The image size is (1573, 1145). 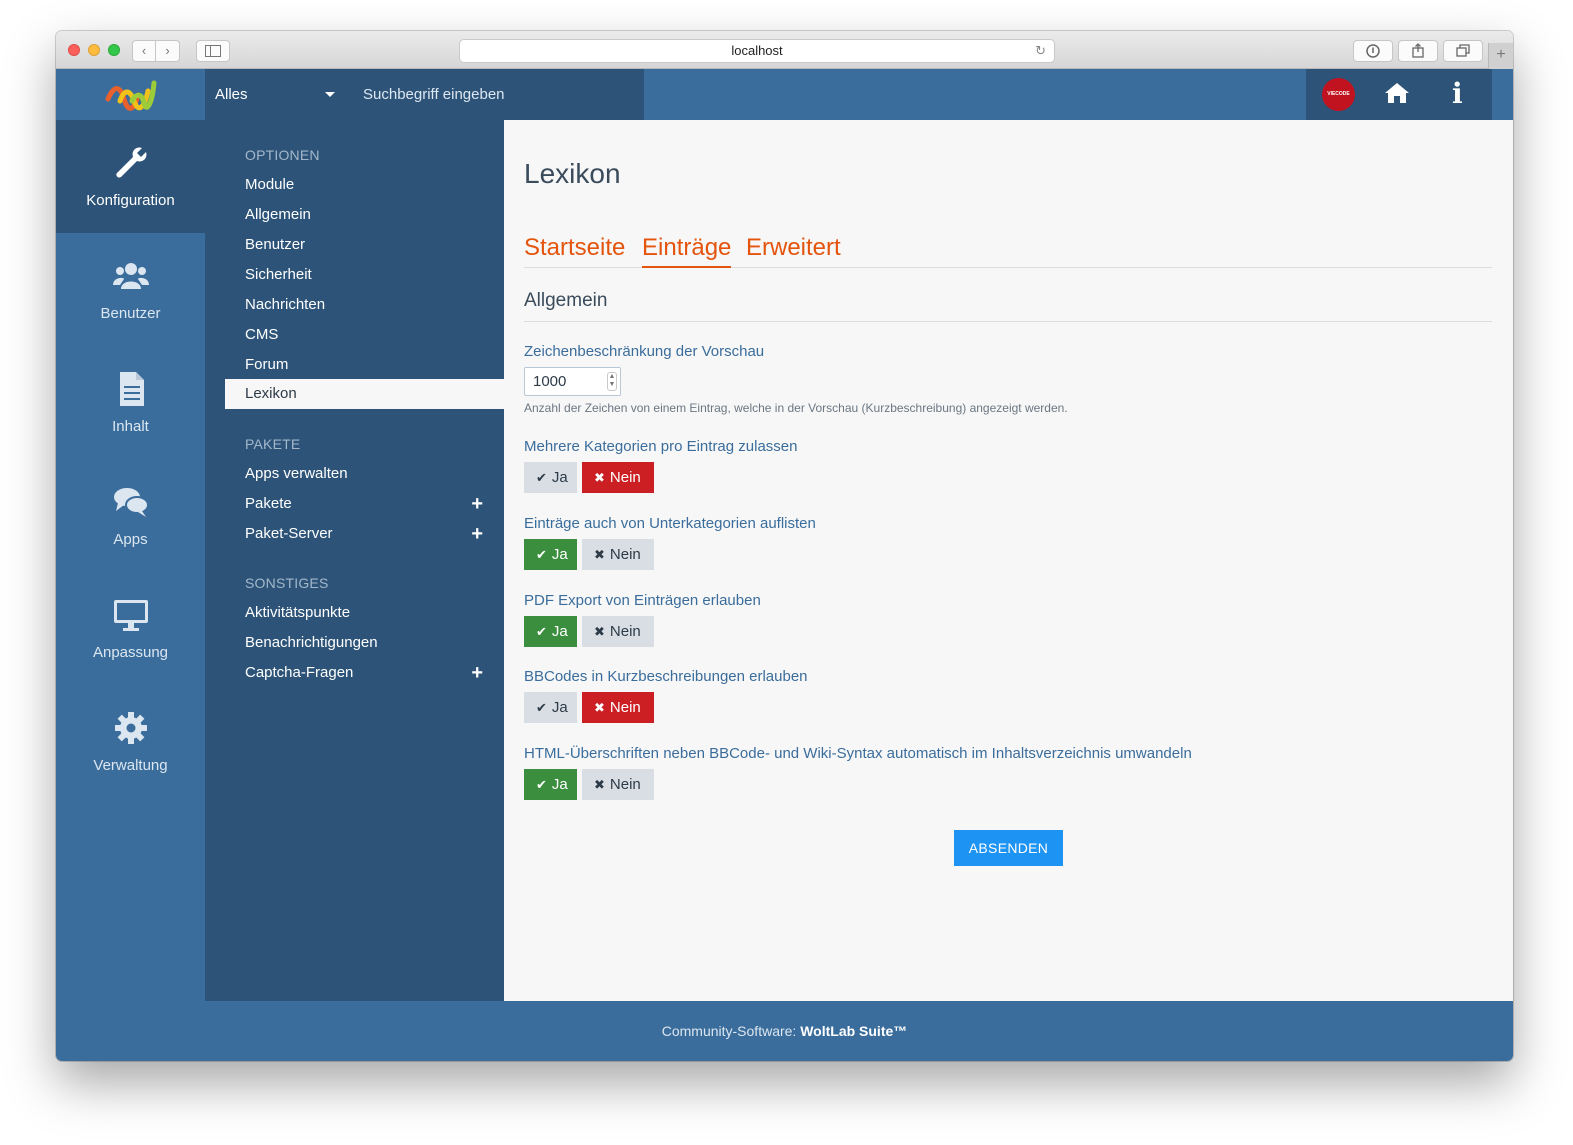 I want to click on submenu-item-label: Captcha-Fragen, so click(x=299, y=672).